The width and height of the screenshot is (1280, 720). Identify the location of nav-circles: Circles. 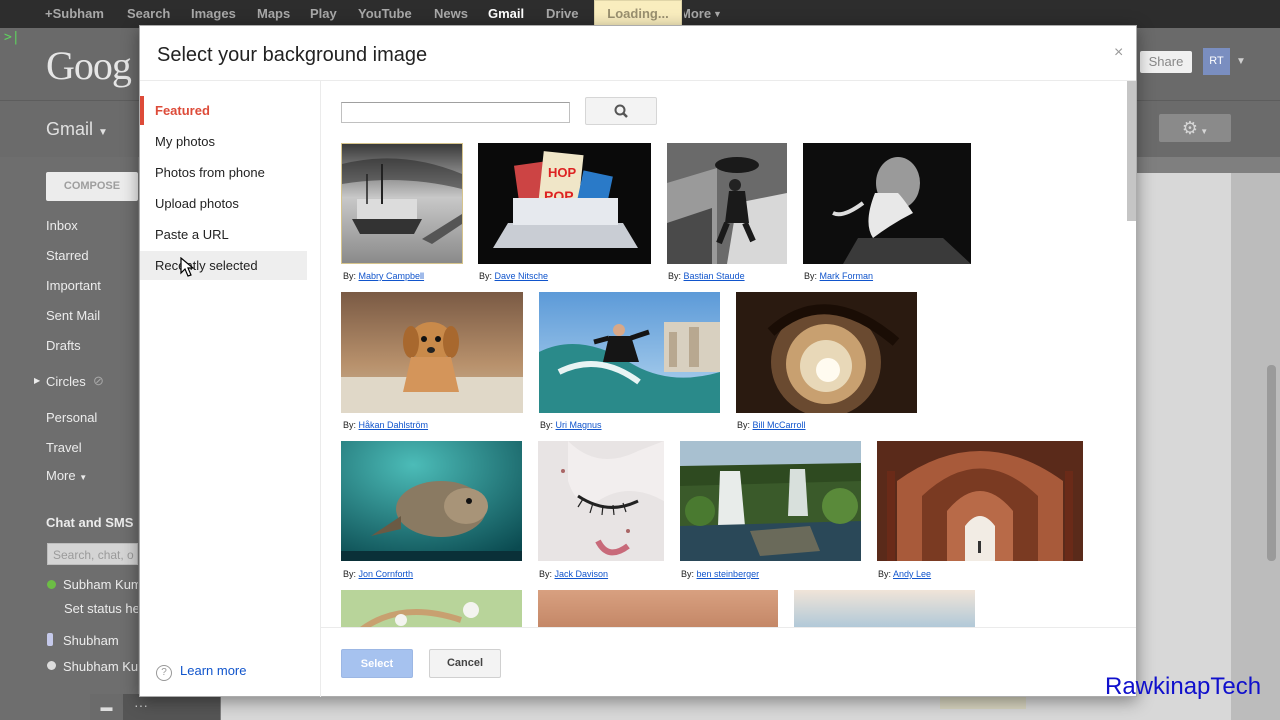
(66, 381).